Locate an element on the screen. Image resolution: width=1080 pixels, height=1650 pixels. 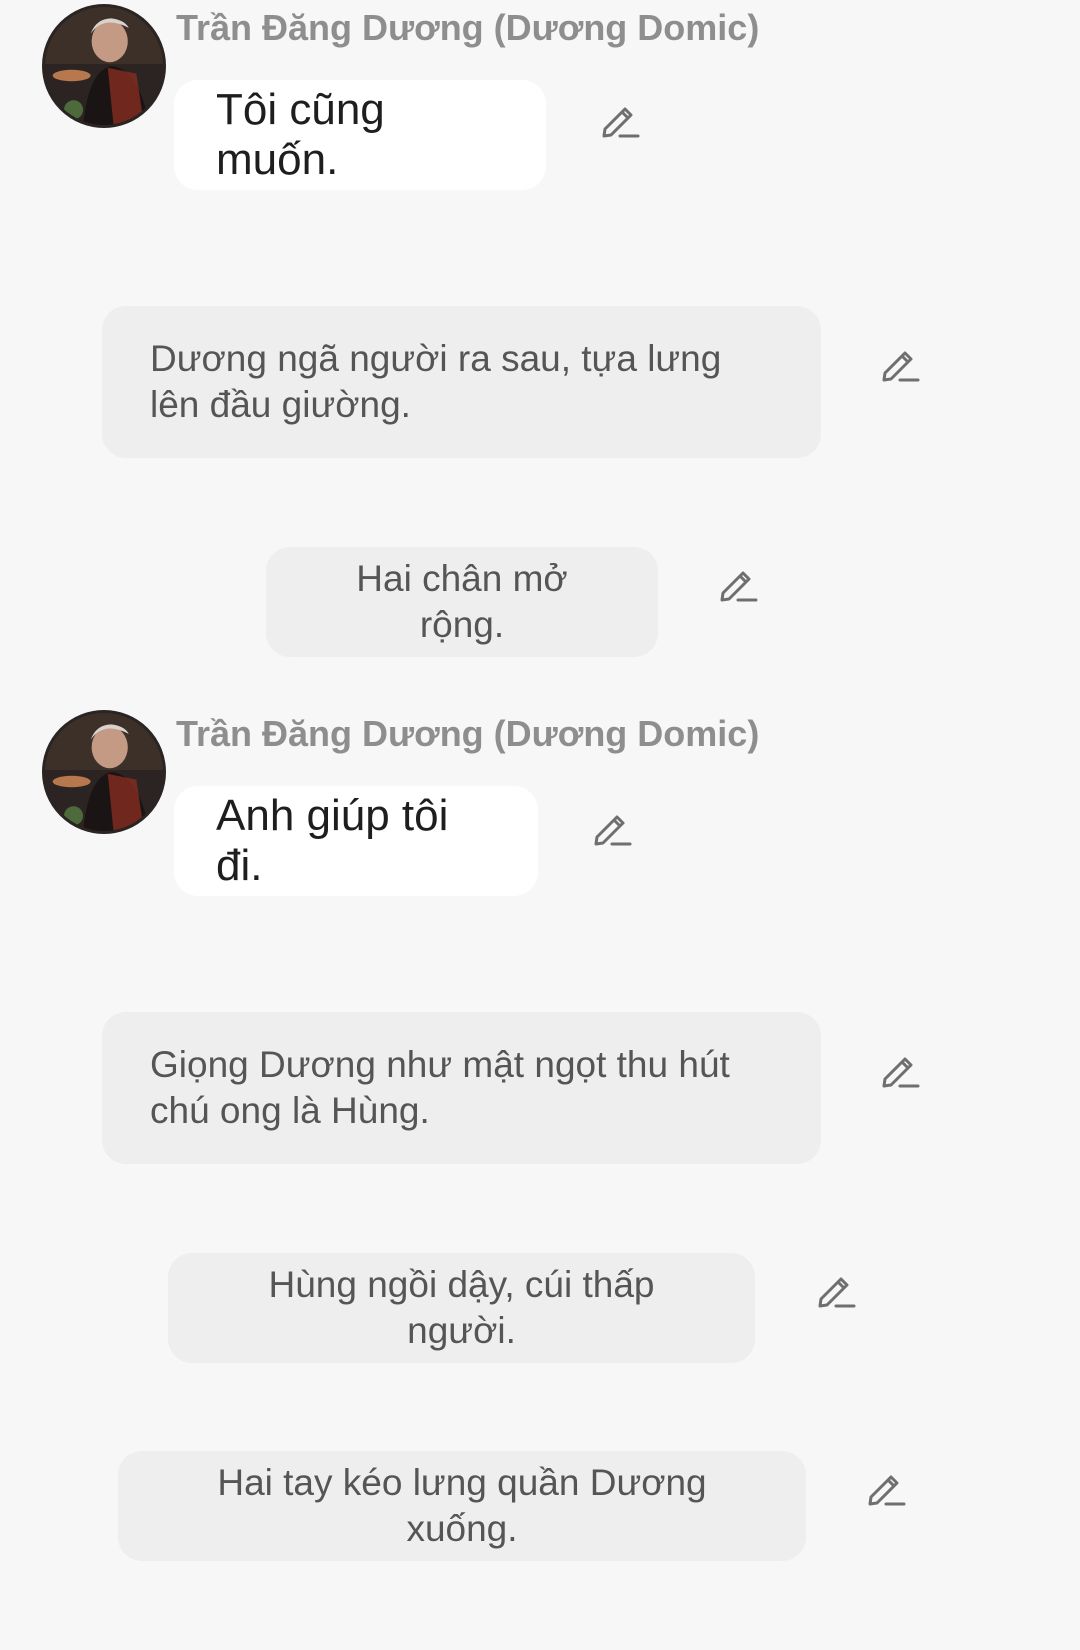
message-text: Tôi cũng muốn. is located at coordinates (300, 134).